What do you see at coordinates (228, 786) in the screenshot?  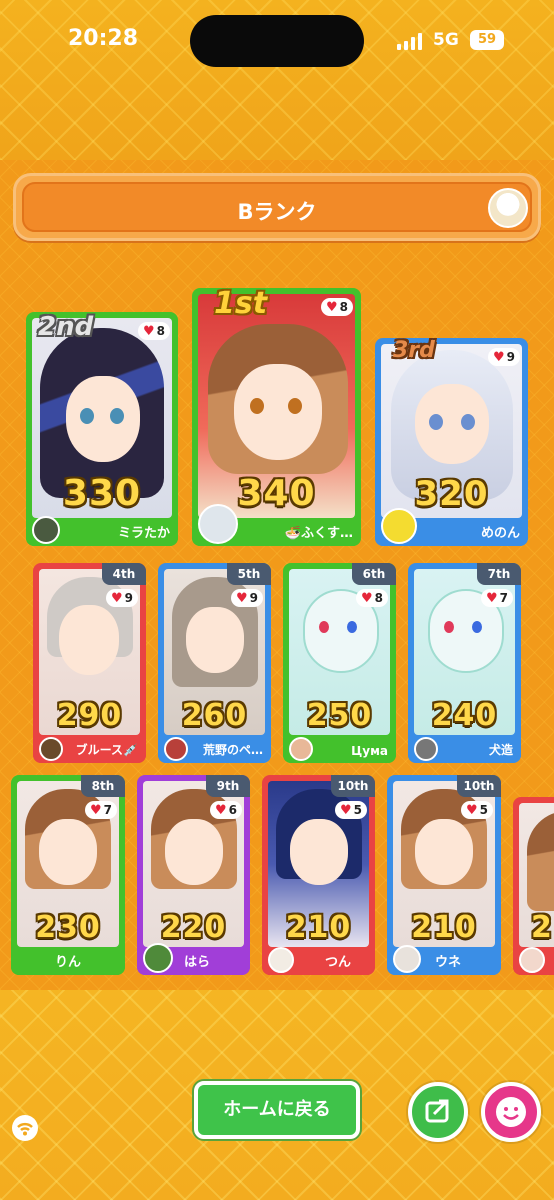 I see `rank-tab: 9th` at bounding box center [228, 786].